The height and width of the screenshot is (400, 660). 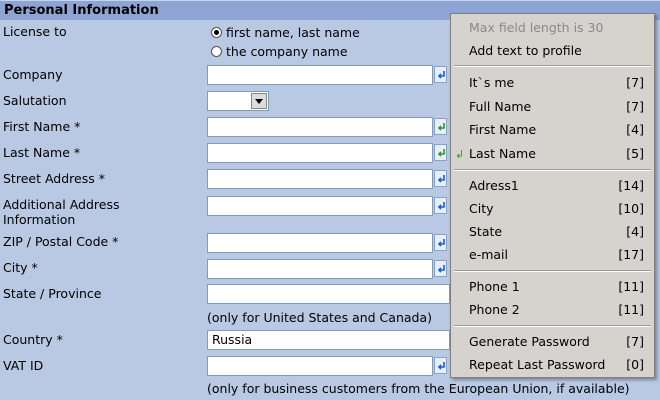 What do you see at coordinates (320, 153) in the screenshot?
I see `last-name-input` at bounding box center [320, 153].